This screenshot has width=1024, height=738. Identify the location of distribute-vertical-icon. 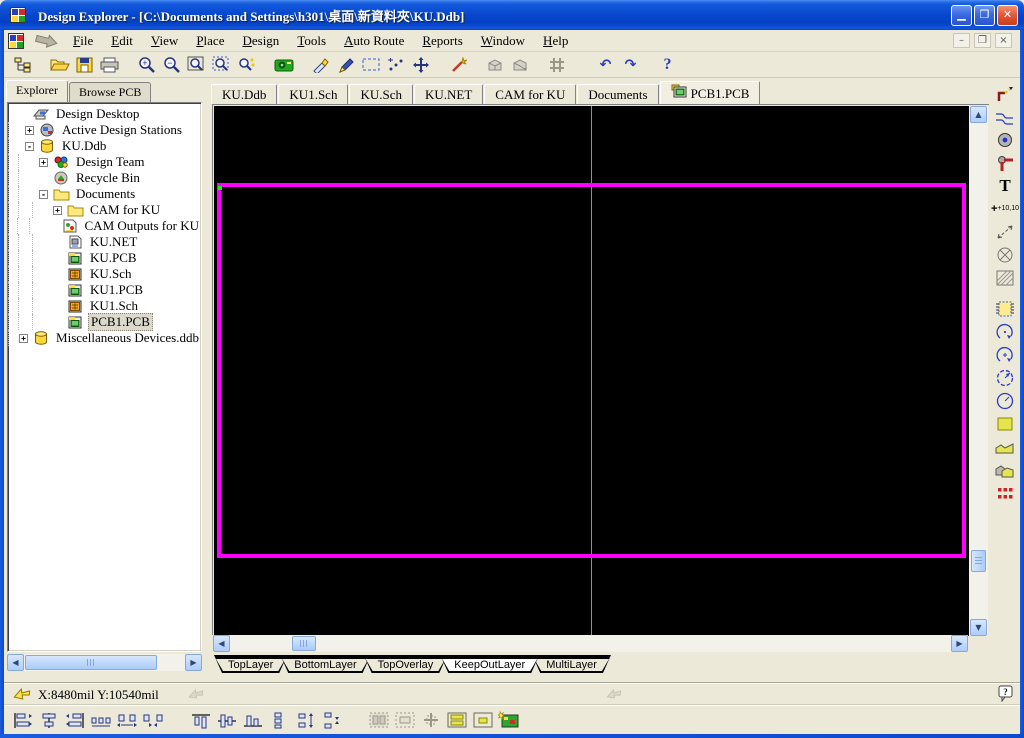
(279, 720).